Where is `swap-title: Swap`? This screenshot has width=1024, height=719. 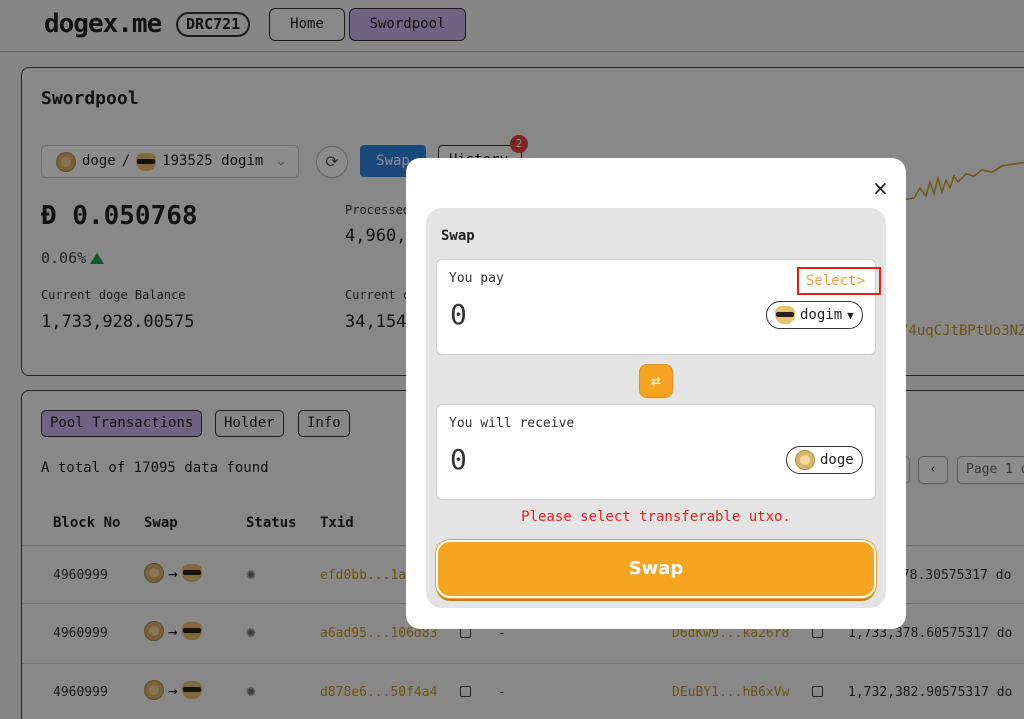 swap-title: Swap is located at coordinates (458, 236).